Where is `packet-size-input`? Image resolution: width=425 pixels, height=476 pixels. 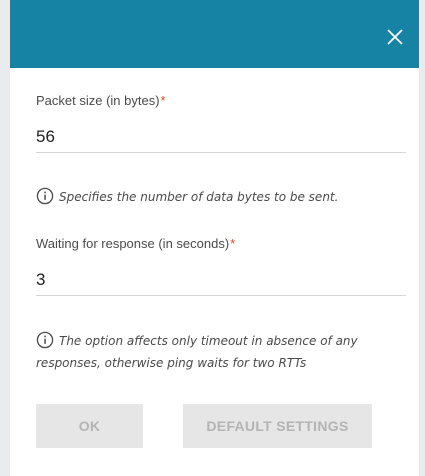
packet-size-input is located at coordinates (221, 137).